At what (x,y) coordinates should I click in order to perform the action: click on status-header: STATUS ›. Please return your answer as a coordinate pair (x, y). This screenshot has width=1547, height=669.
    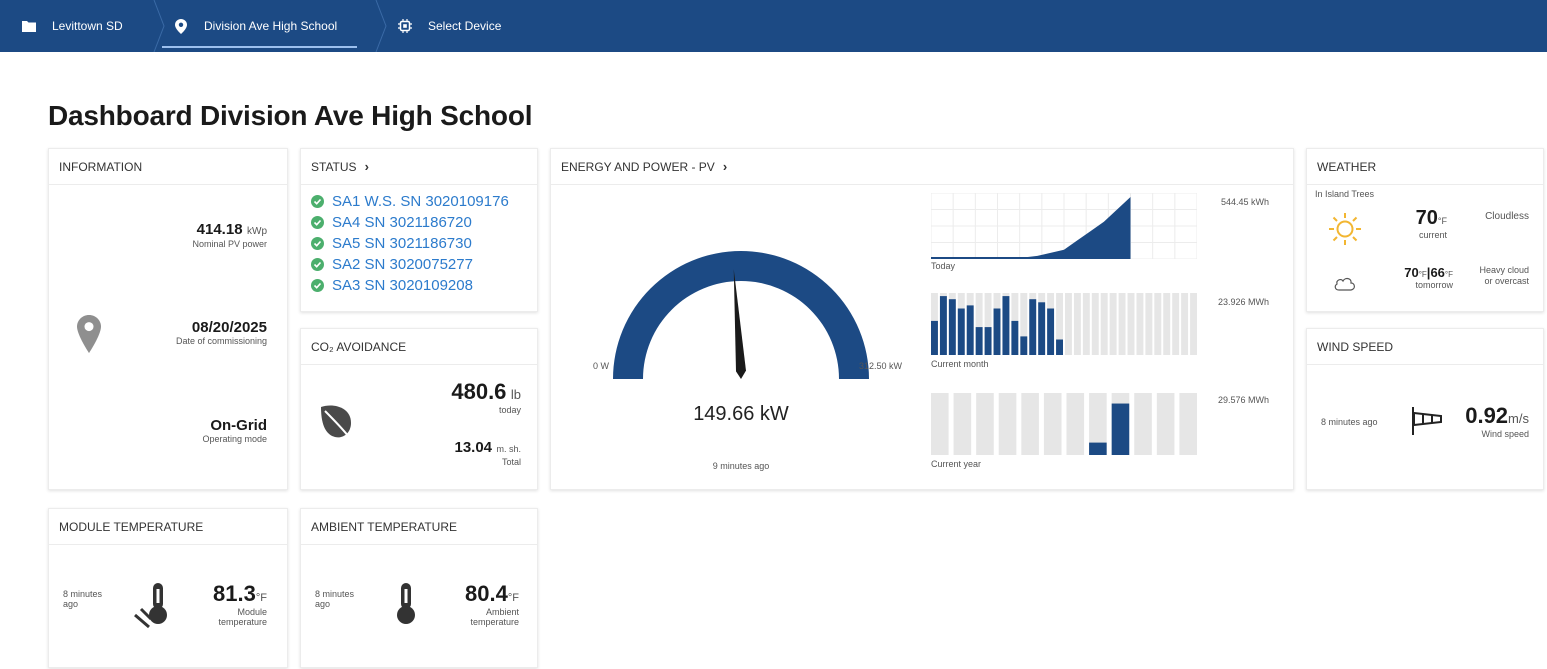
    Looking at the image, I should click on (419, 167).